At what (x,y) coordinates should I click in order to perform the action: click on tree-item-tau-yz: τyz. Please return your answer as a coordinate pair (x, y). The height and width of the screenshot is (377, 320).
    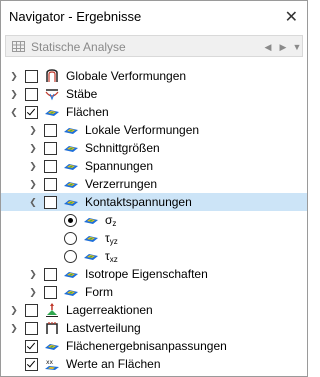
    Looking at the image, I should click on (154, 238).